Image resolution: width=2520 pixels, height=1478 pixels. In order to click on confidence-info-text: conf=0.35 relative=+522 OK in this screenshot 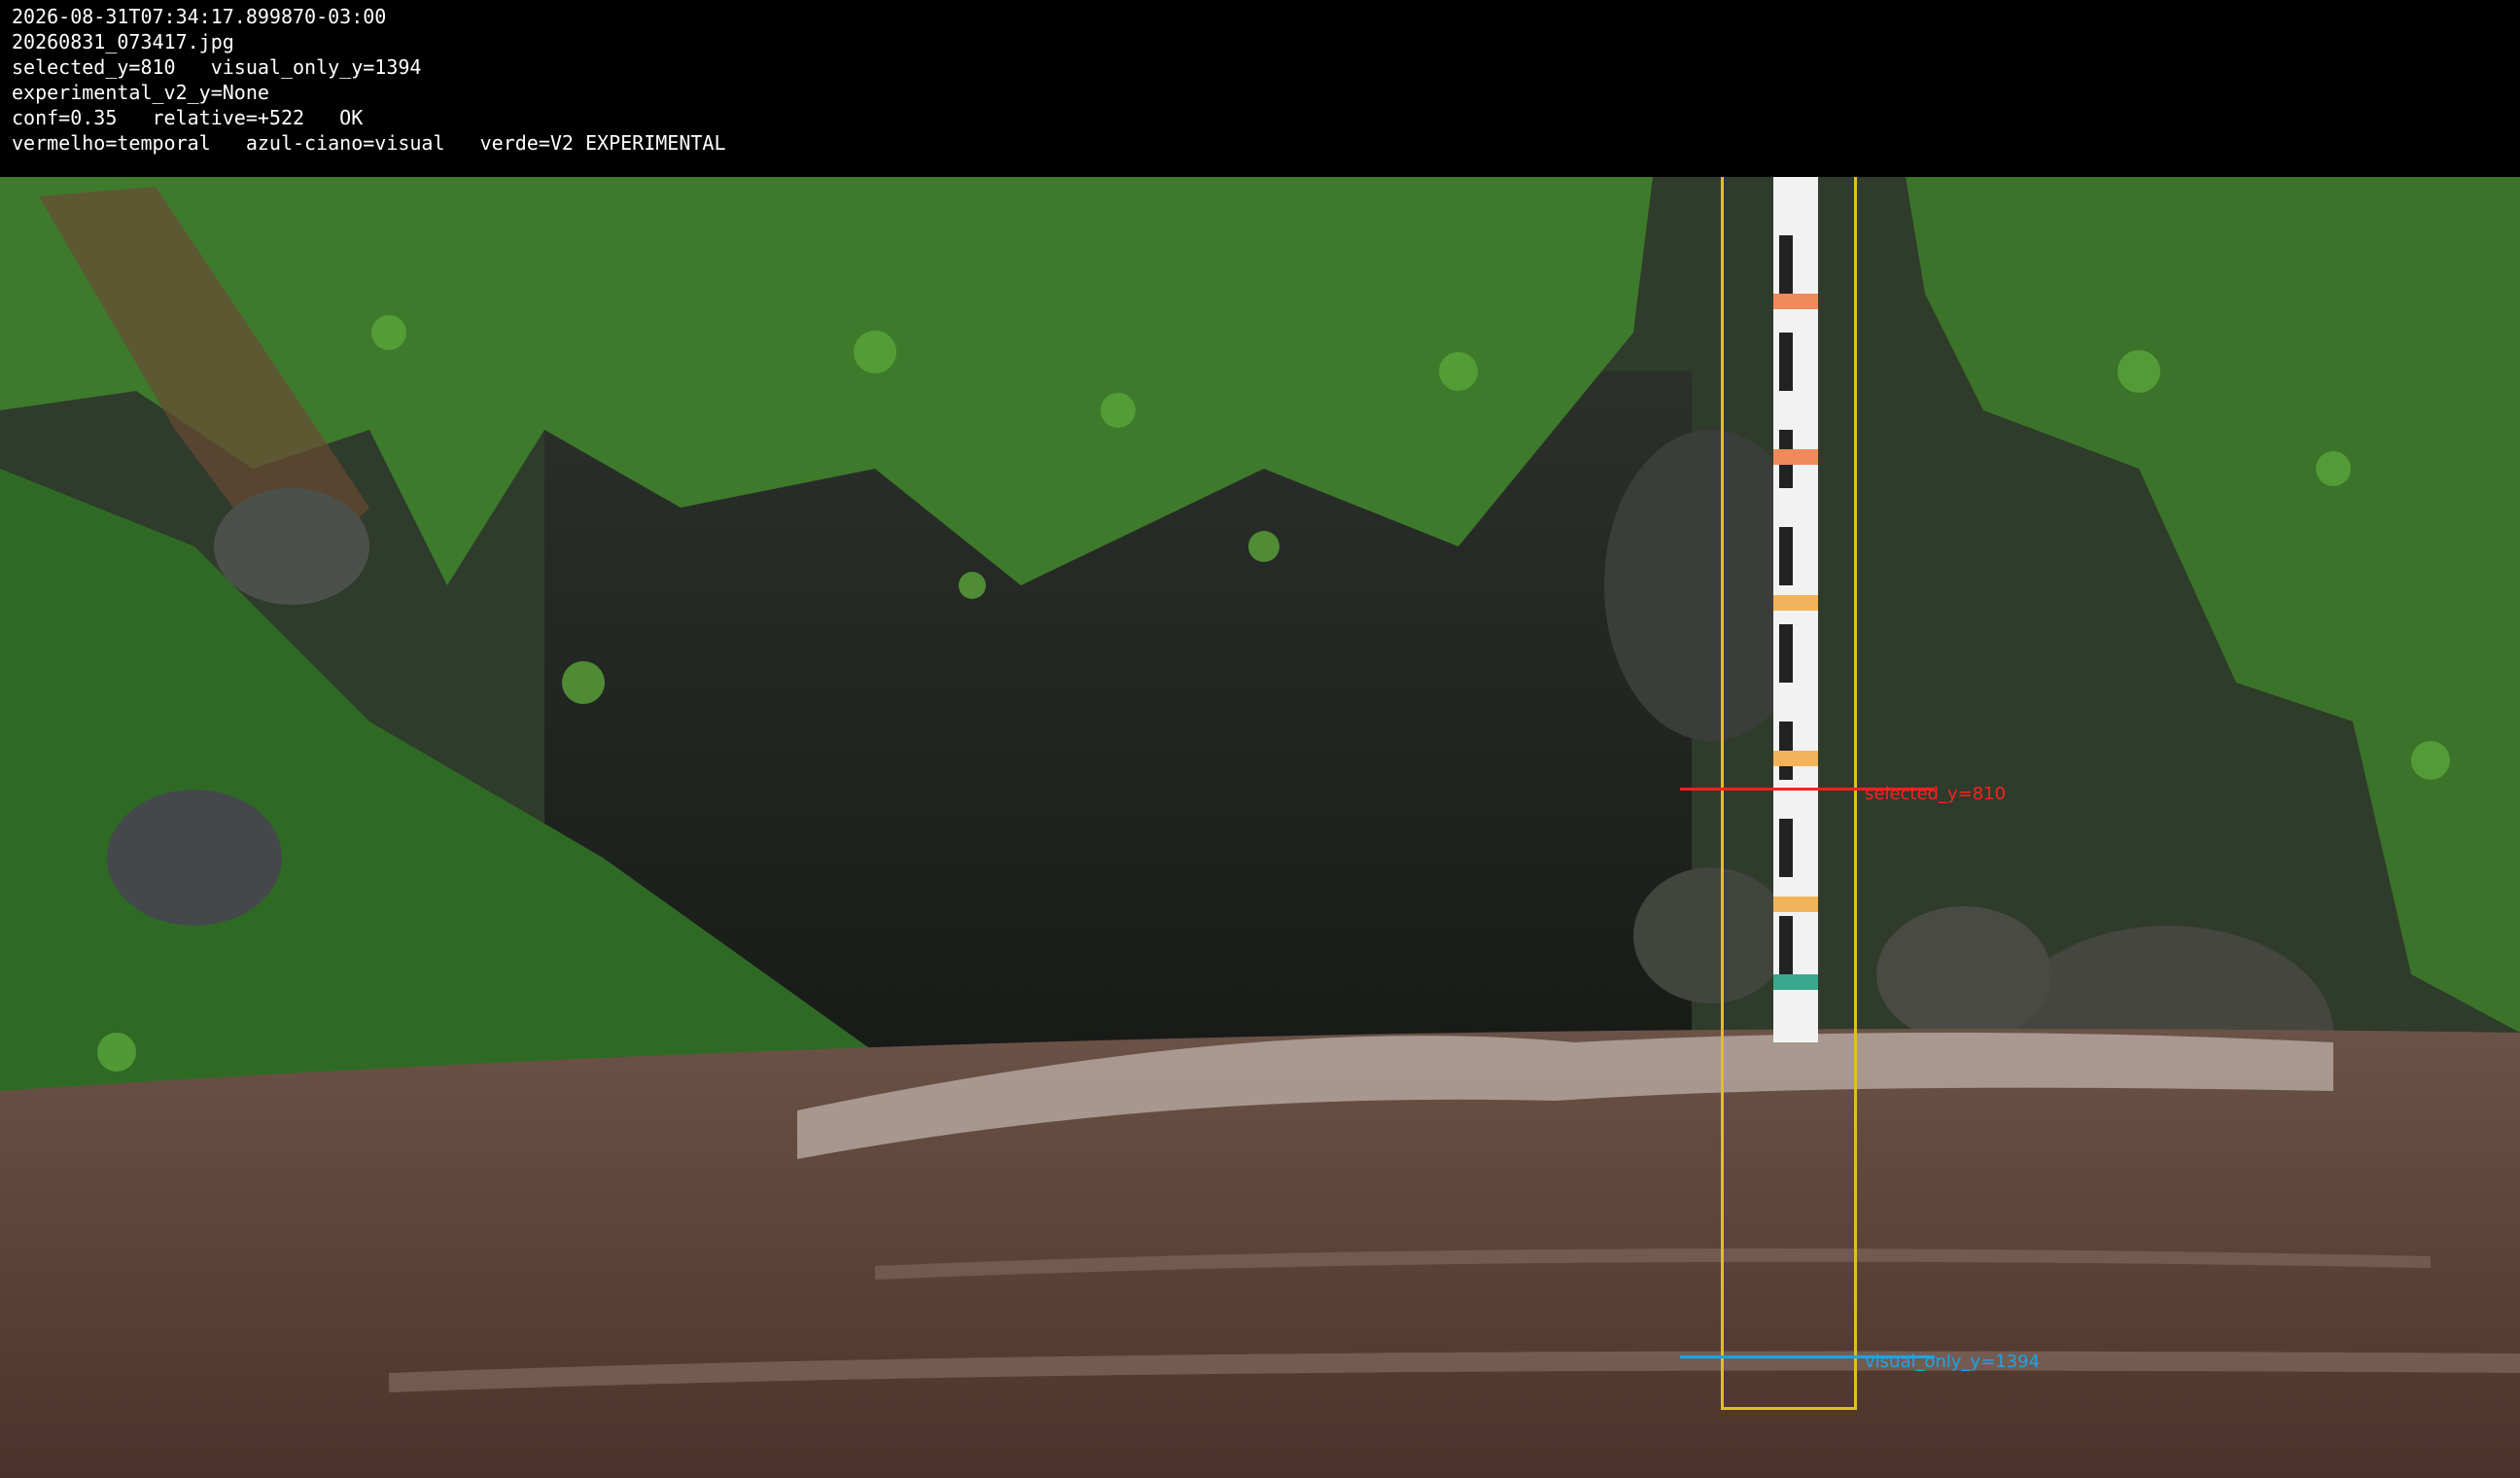, I will do `click(188, 117)`.